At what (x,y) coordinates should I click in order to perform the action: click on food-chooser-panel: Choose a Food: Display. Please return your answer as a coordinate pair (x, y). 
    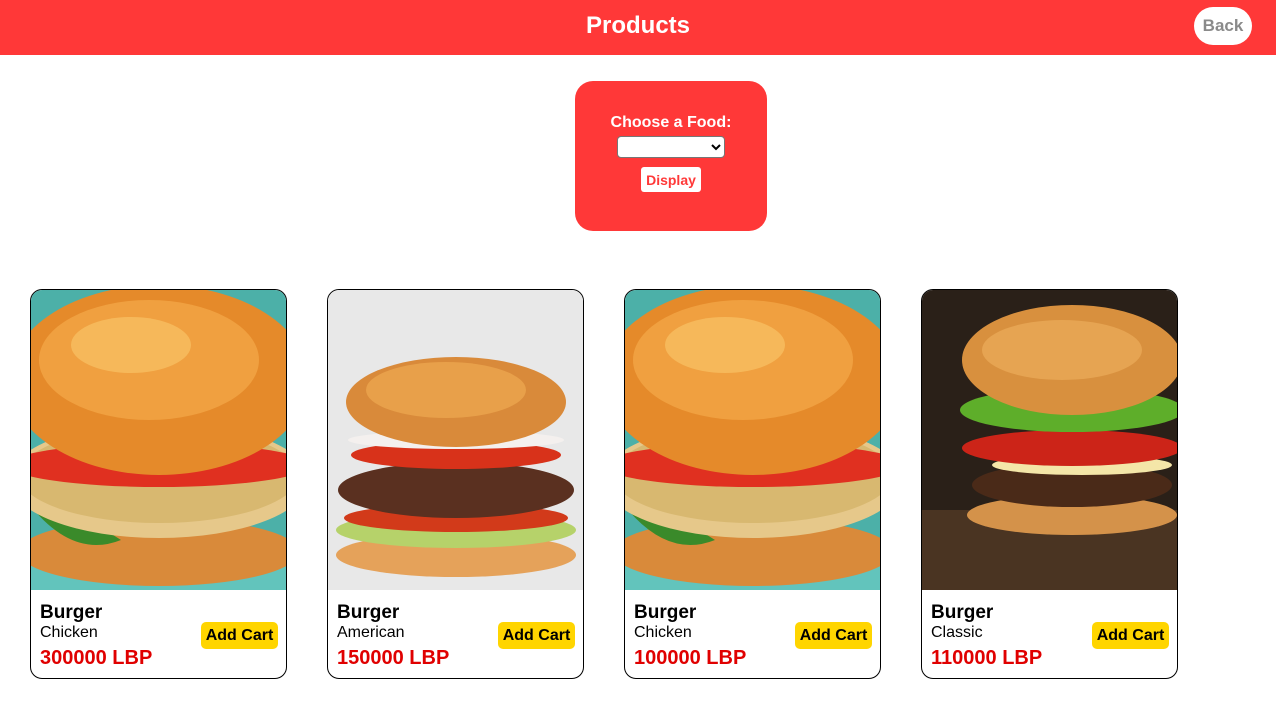
    Looking at the image, I should click on (671, 156).